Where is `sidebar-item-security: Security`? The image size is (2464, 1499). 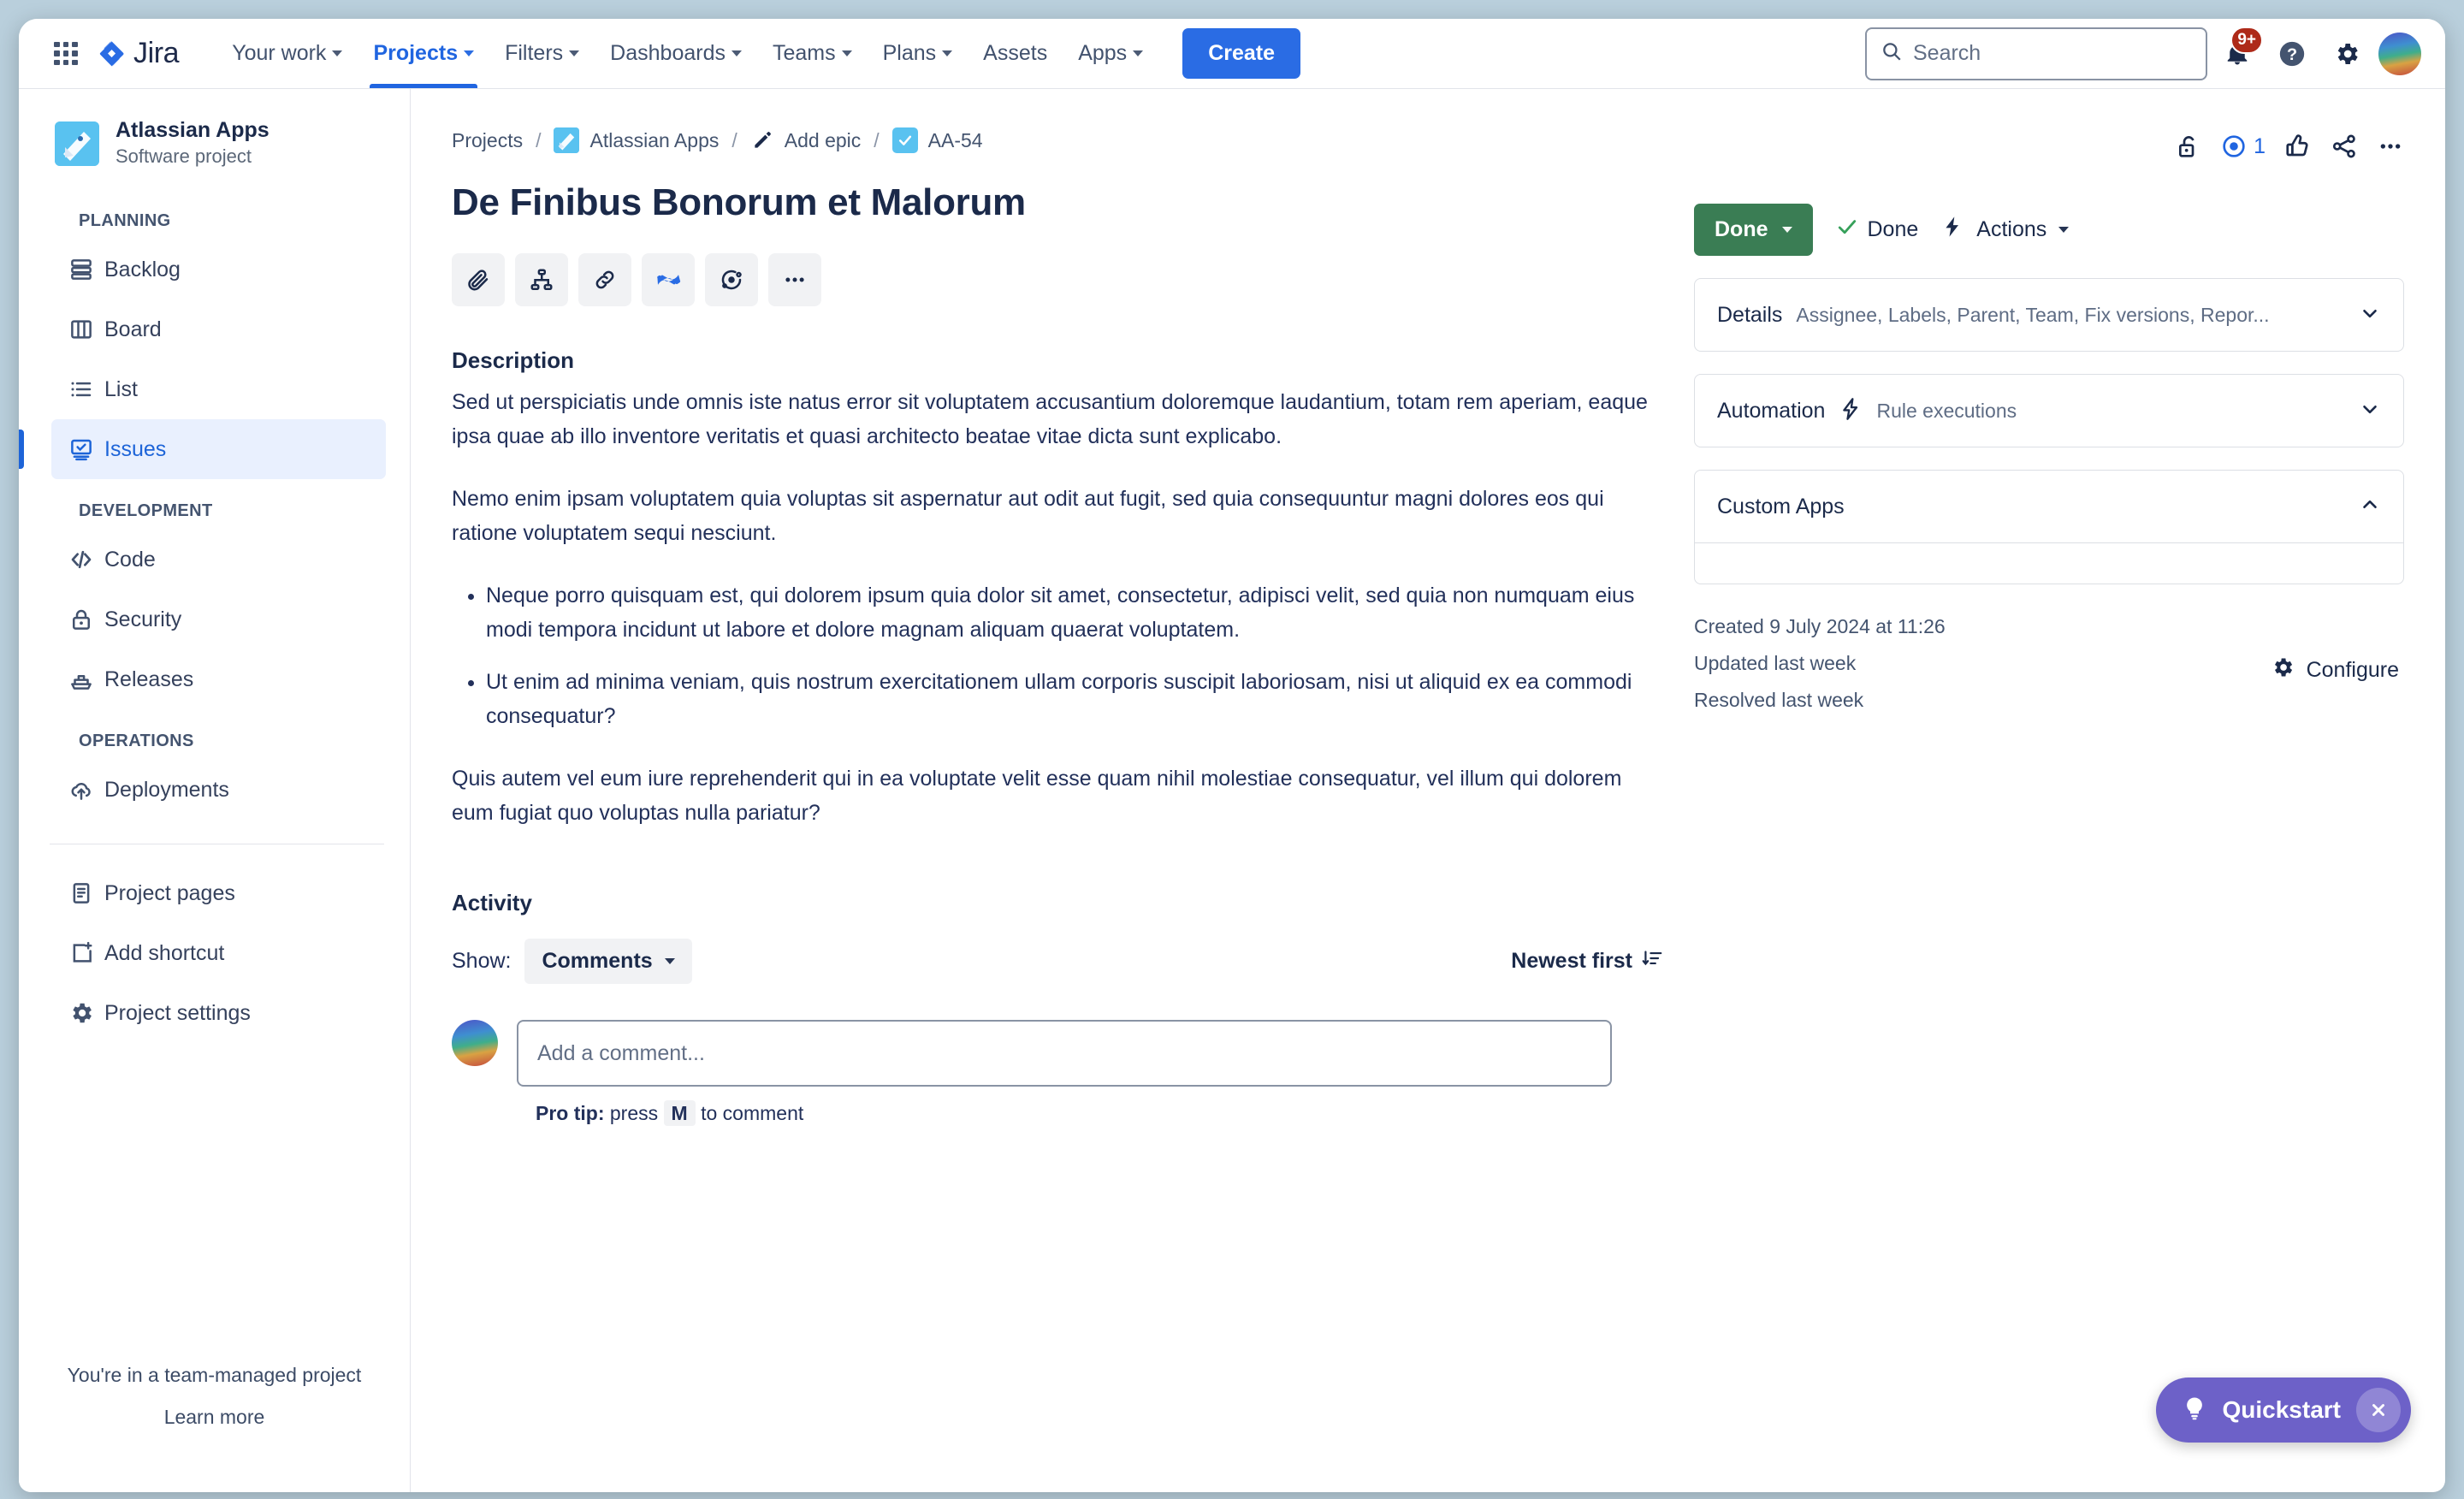 sidebar-item-security: Security is located at coordinates (218, 619).